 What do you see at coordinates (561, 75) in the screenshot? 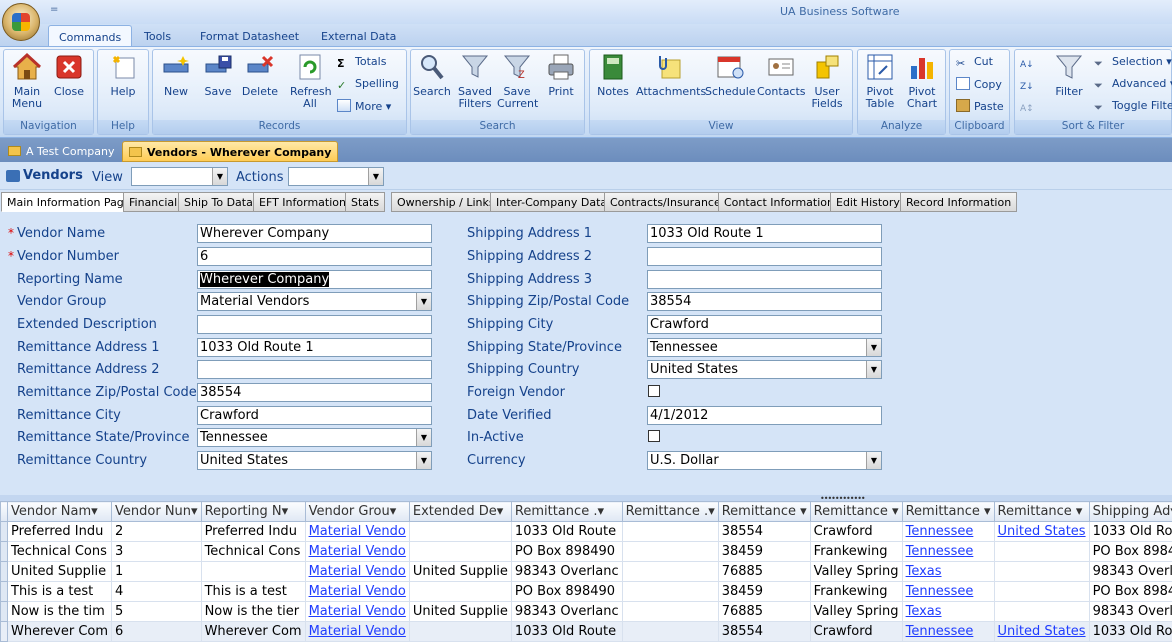
I see `print-button: Print` at bounding box center [561, 75].